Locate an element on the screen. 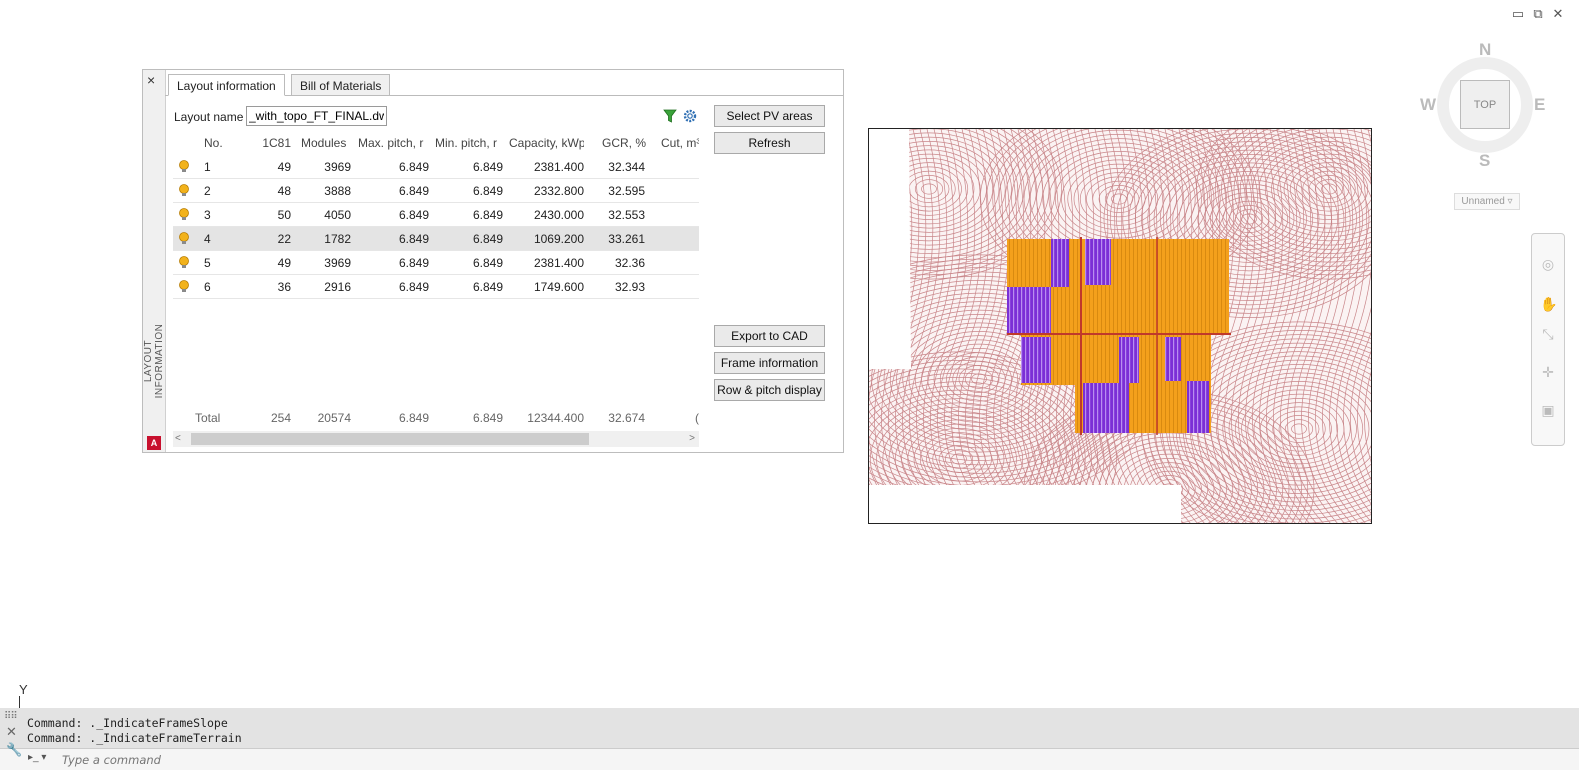 The image size is (1579, 774). showmotion-icon: ▣ is located at coordinates (1548, 410).